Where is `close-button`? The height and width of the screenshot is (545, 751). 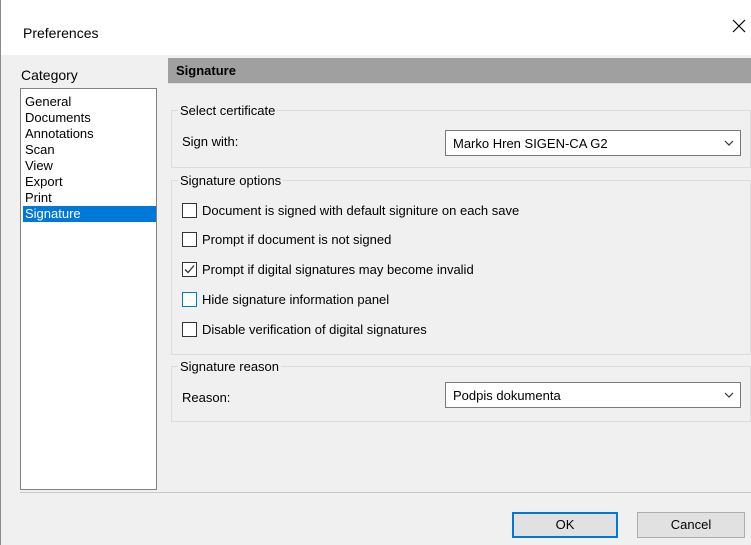
close-button is located at coordinates (741, 30).